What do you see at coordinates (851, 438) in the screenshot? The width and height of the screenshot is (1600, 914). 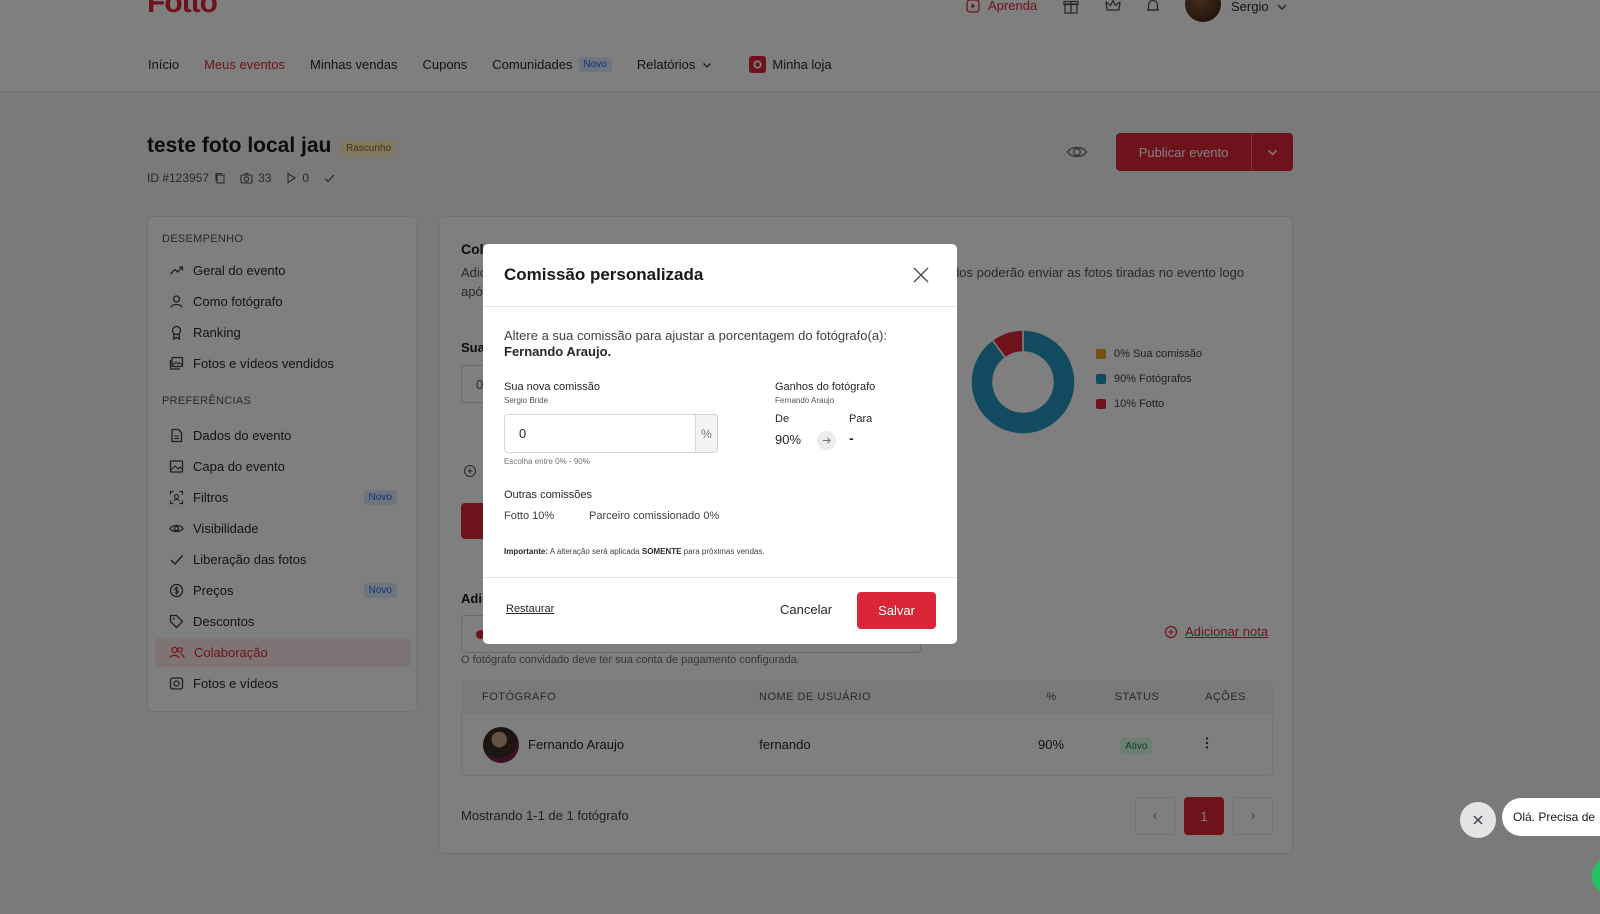 I see `to-value: -` at bounding box center [851, 438].